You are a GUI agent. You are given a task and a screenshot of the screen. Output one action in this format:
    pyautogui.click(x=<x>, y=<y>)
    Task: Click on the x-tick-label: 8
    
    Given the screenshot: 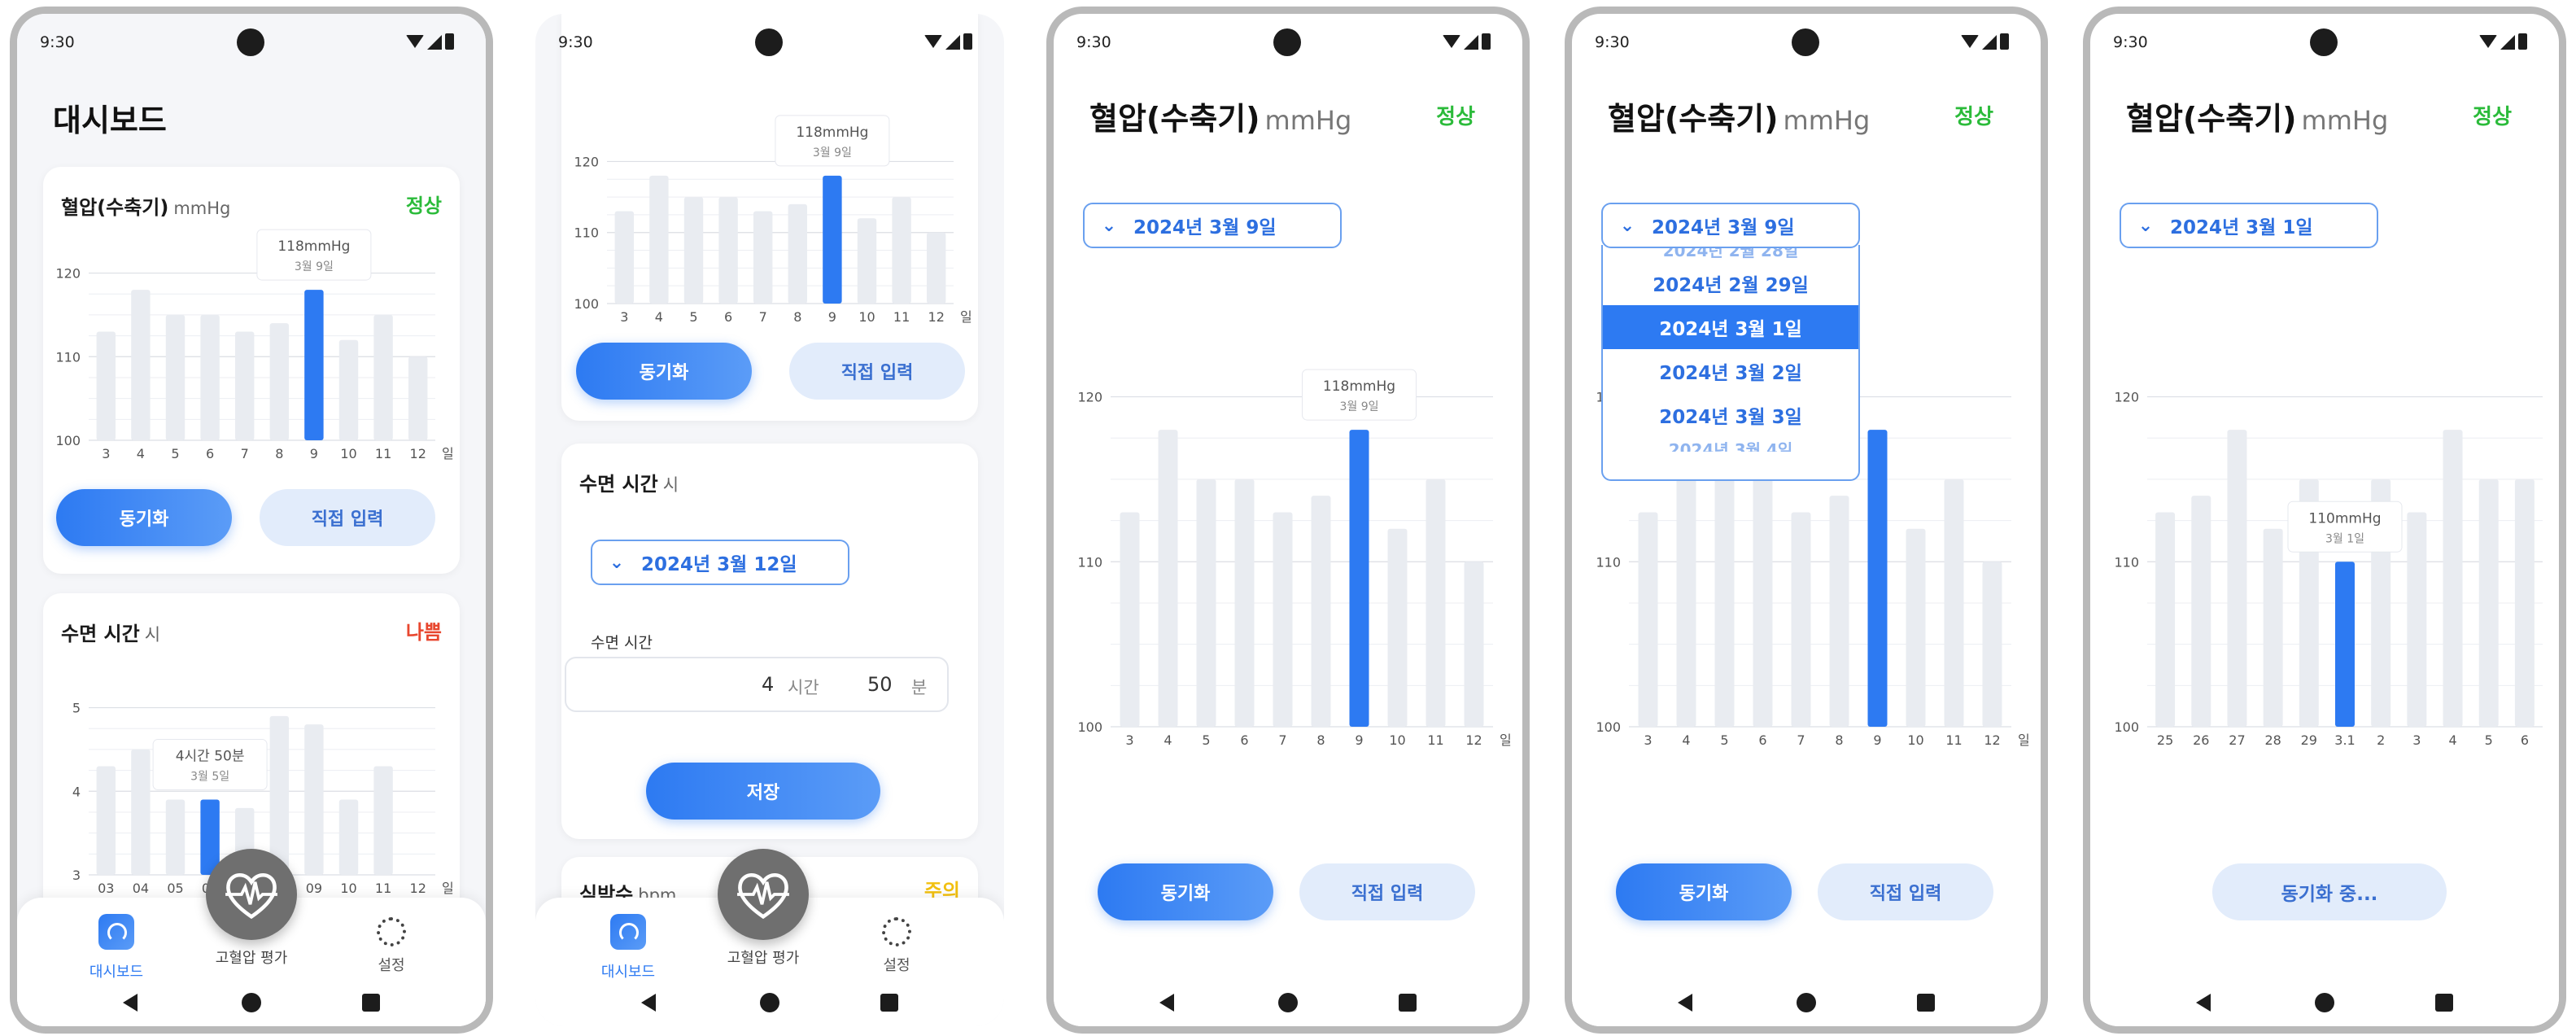 What is the action you would take?
    pyautogui.click(x=279, y=453)
    